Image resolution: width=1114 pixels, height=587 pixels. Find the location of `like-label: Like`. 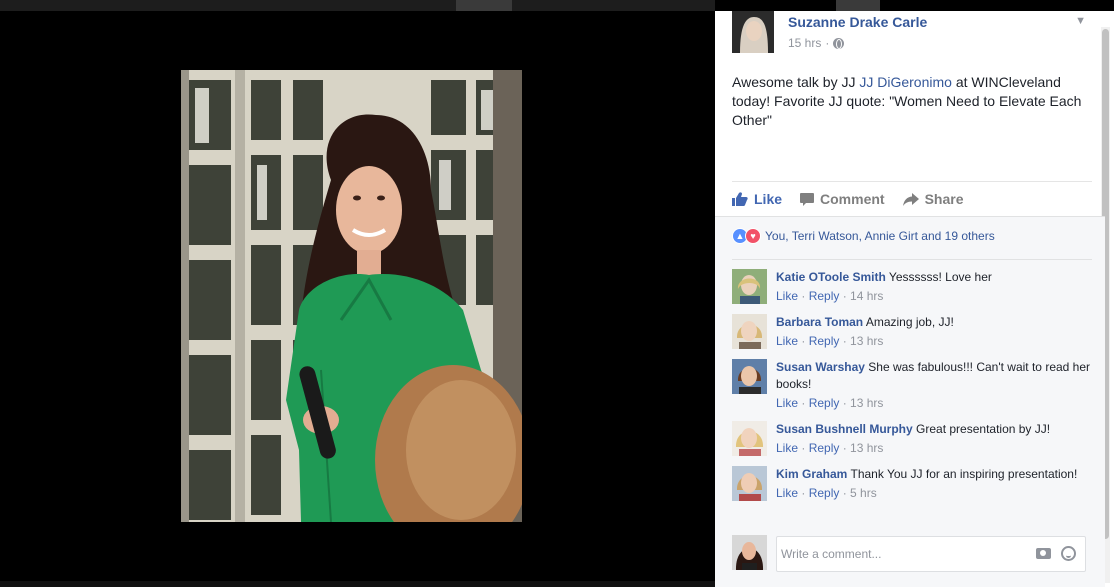

like-label: Like is located at coordinates (768, 199).